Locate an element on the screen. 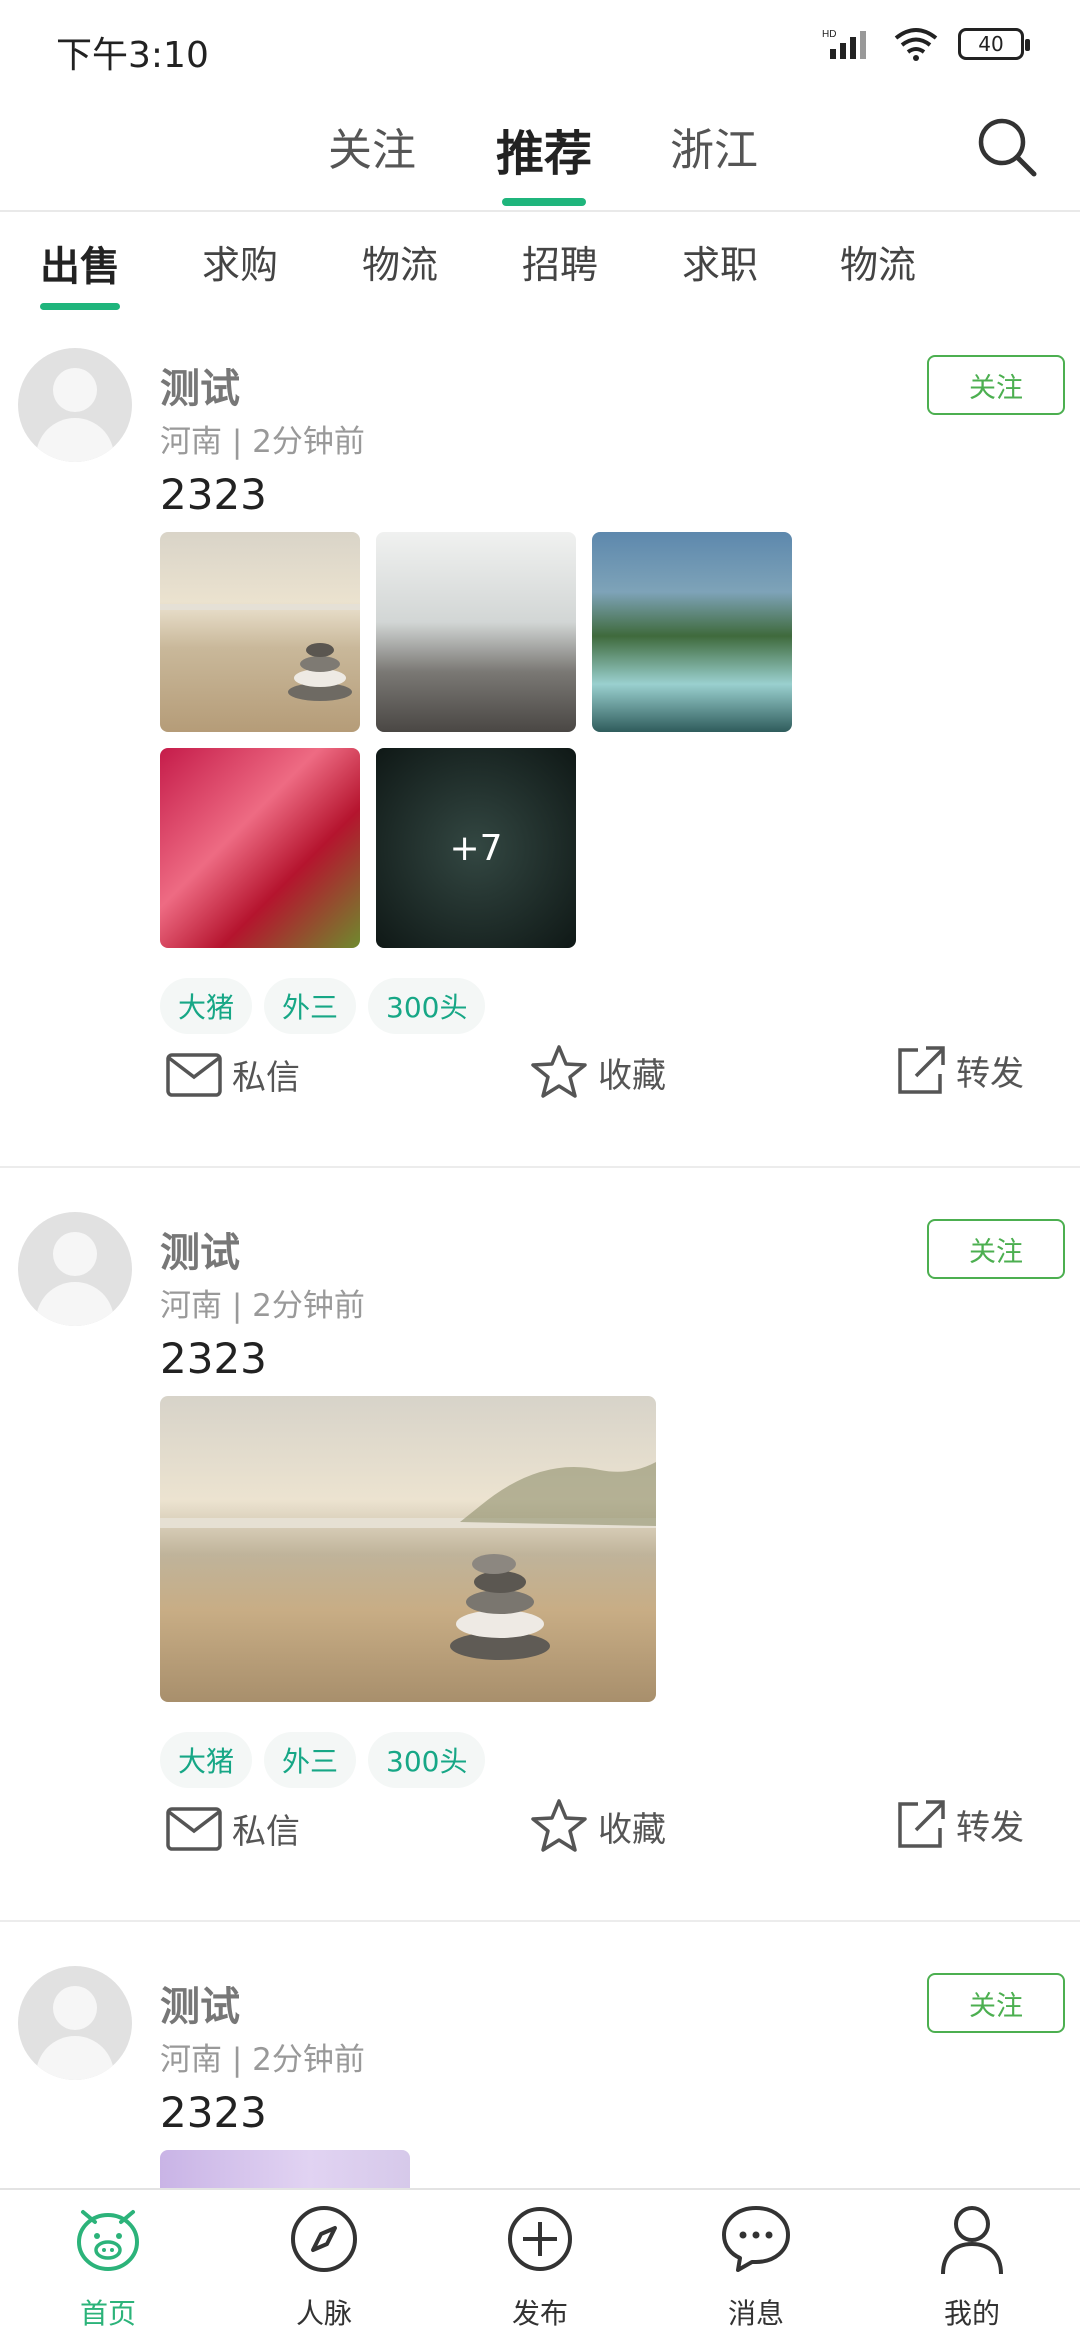 The width and height of the screenshot is (1080, 2340). plus-circle-icon is located at coordinates (540, 2239).